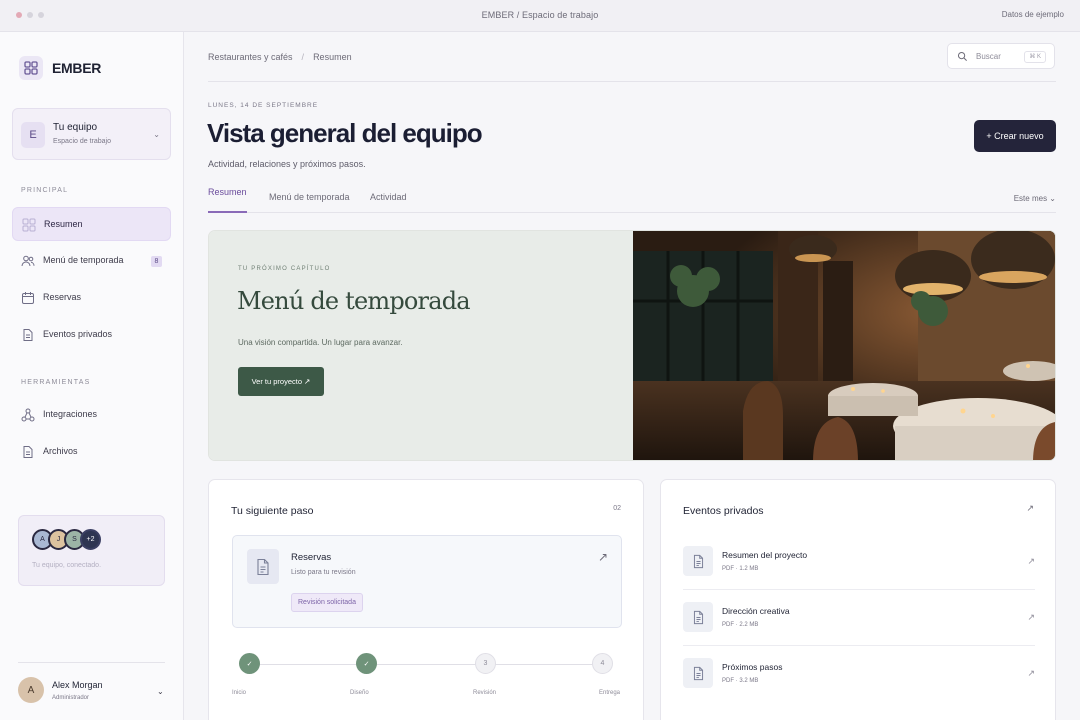 The width and height of the screenshot is (1080, 720). What do you see at coordinates (844, 345) in the screenshot?
I see `restaurant-photo` at bounding box center [844, 345].